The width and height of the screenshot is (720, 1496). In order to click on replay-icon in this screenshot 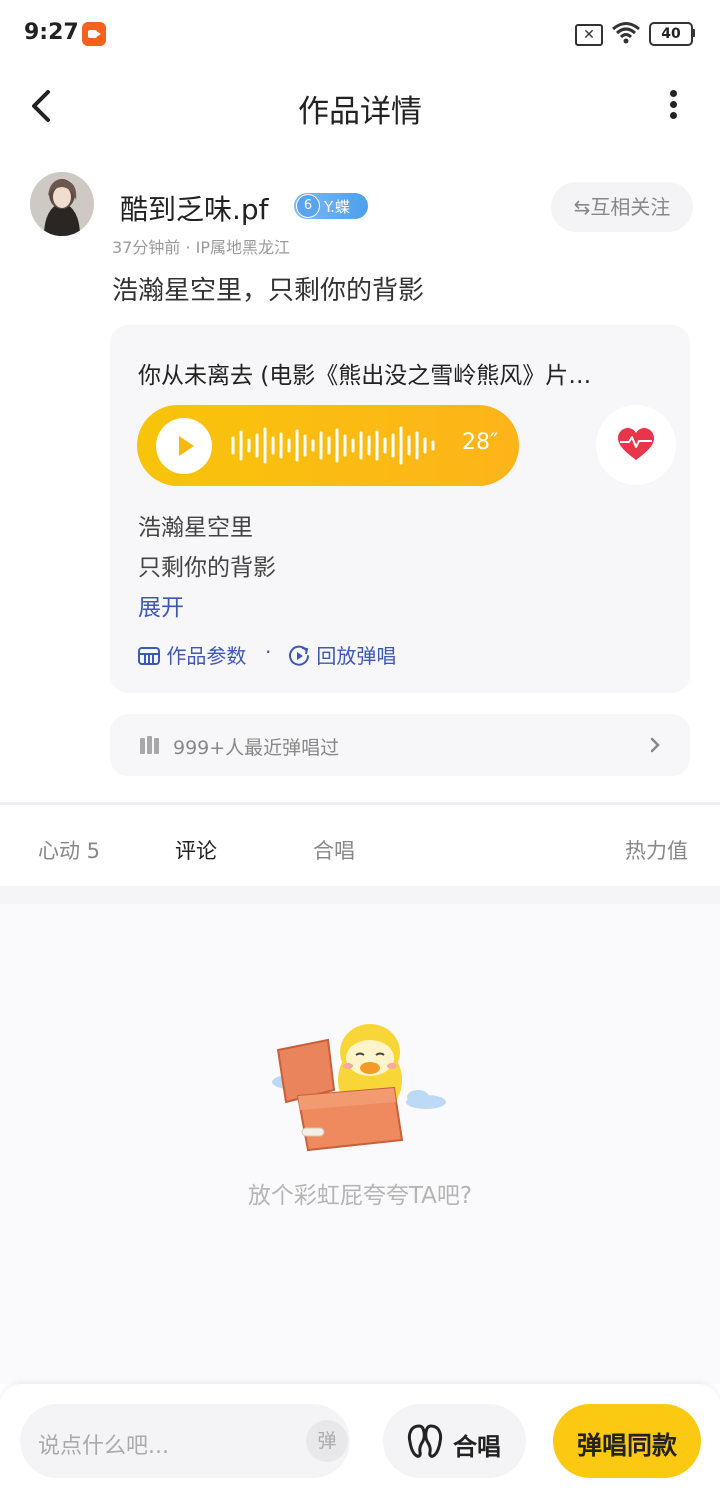, I will do `click(299, 655)`.